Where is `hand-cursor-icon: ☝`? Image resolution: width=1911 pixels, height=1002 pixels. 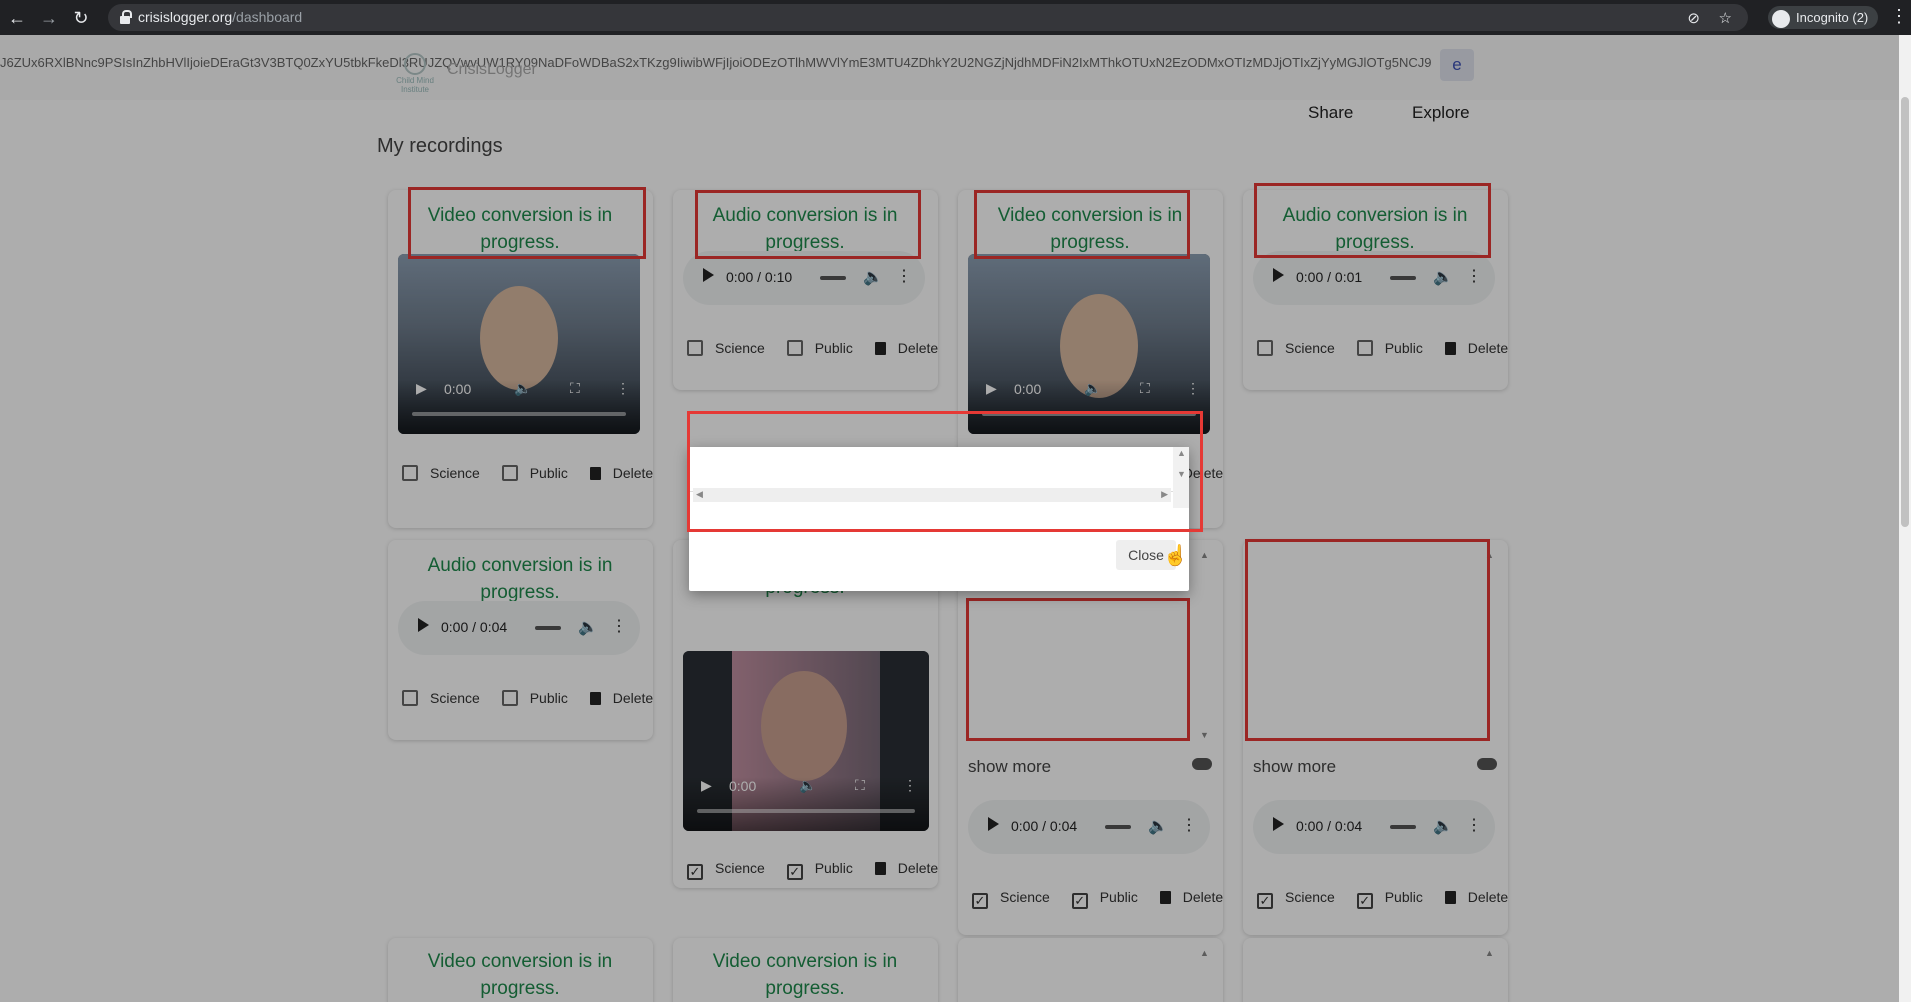 hand-cursor-icon: ☝ is located at coordinates (1175, 556).